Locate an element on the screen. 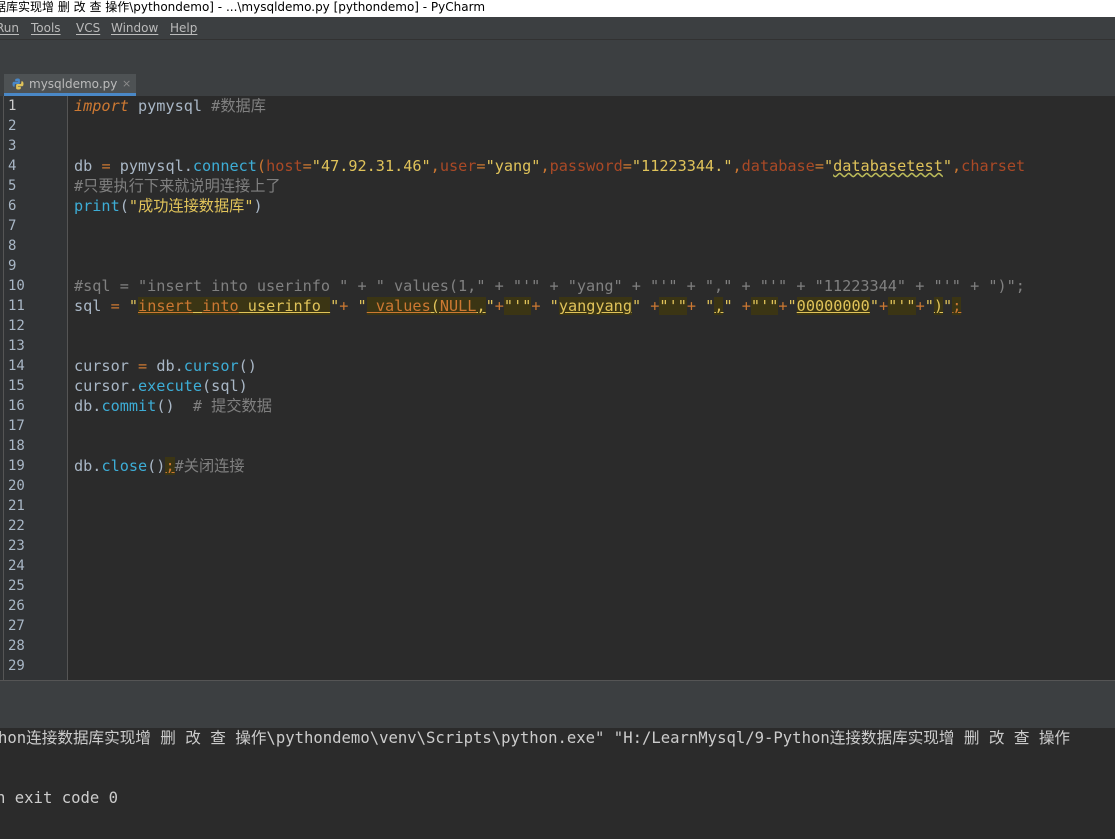  line-number: 22 is located at coordinates (16, 526).